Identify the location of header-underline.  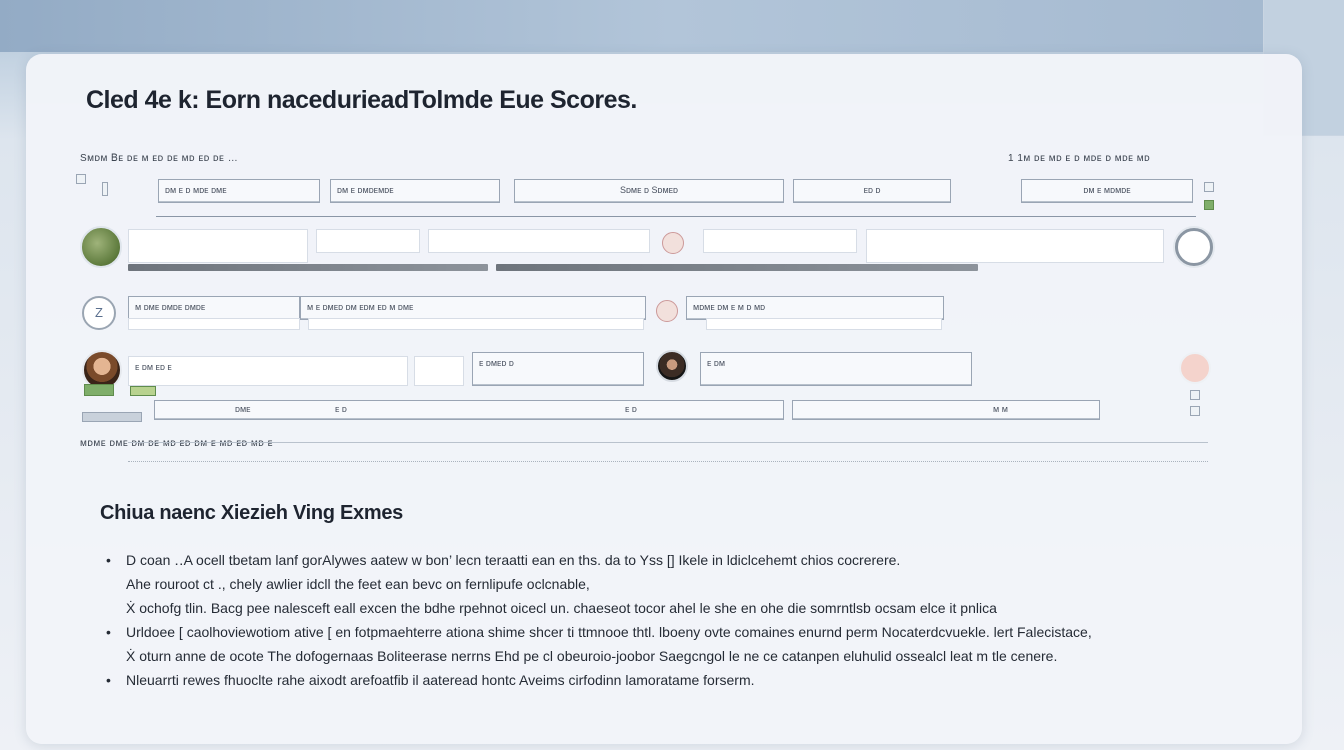
(676, 216).